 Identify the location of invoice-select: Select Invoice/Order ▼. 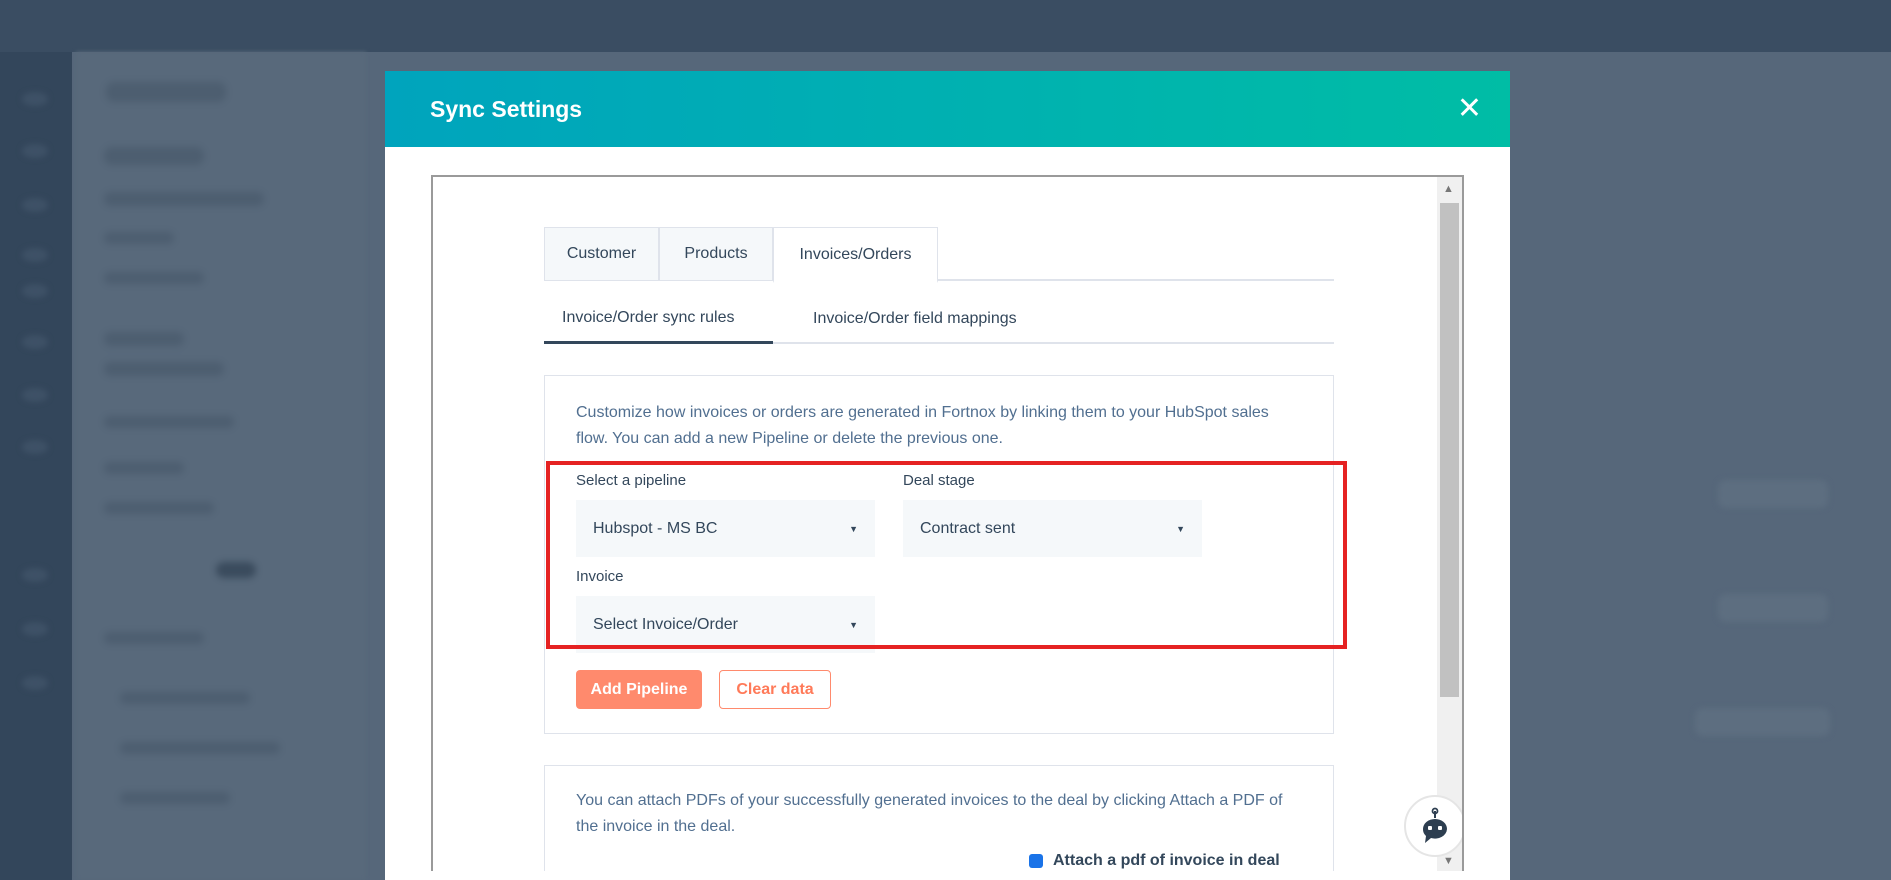
(725, 624).